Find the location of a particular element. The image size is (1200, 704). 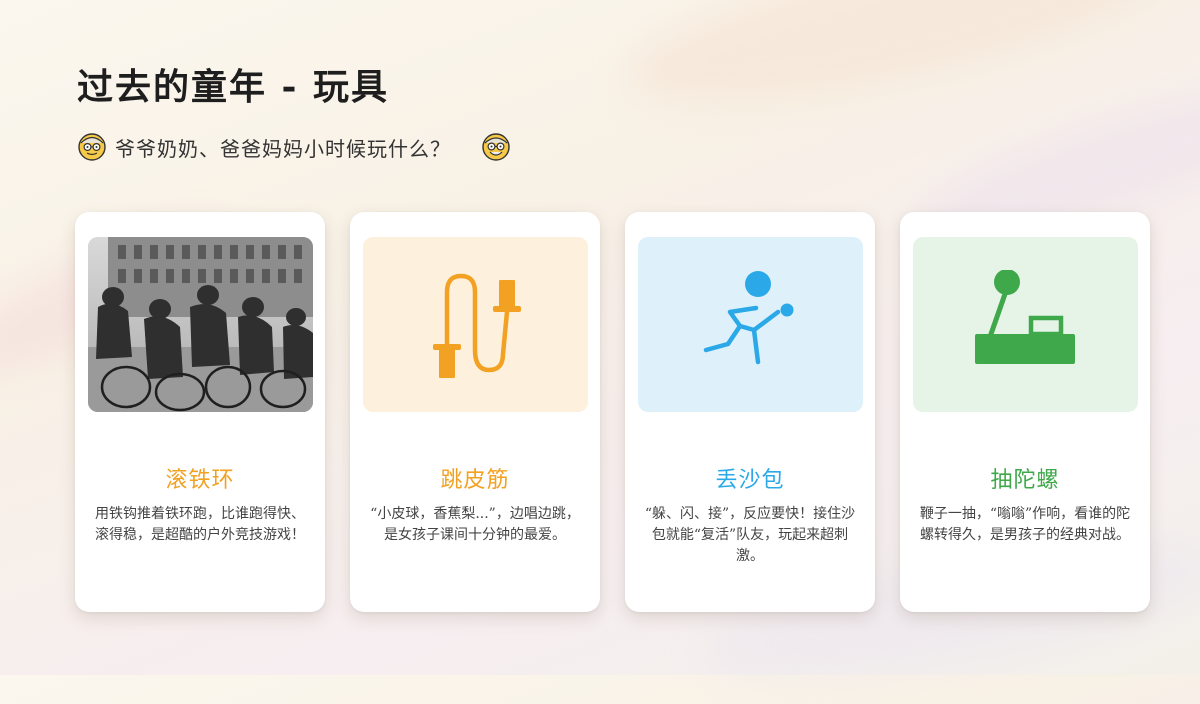

card-title: 丢沙包 is located at coordinates (750, 480).